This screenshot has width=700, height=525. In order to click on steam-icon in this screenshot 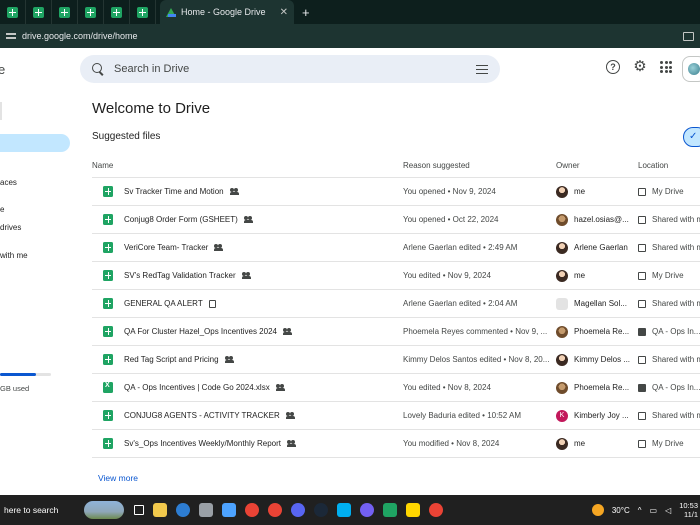, I will do `click(321, 510)`.